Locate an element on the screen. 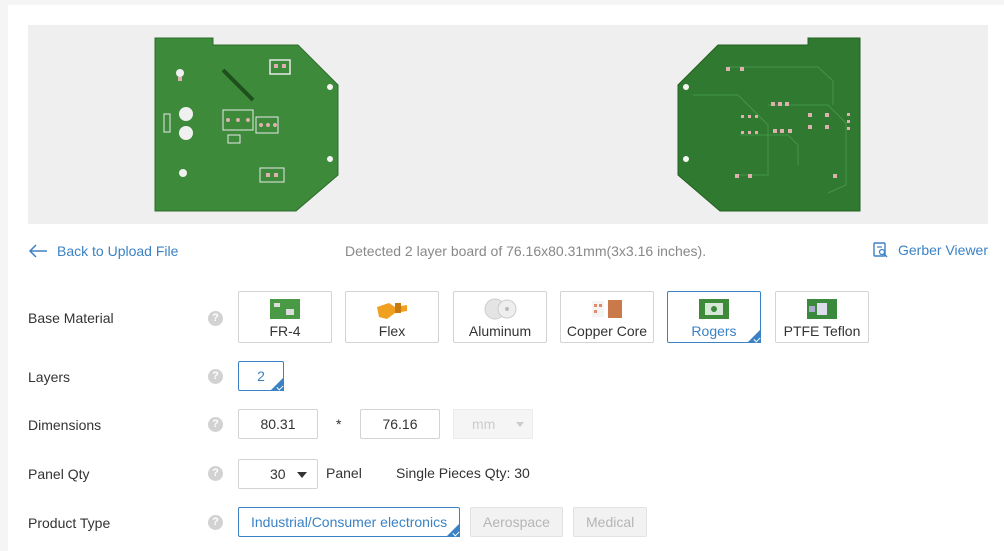 Image resolution: width=1004 pixels, height=551 pixels. unit-value: mm is located at coordinates (484, 424).